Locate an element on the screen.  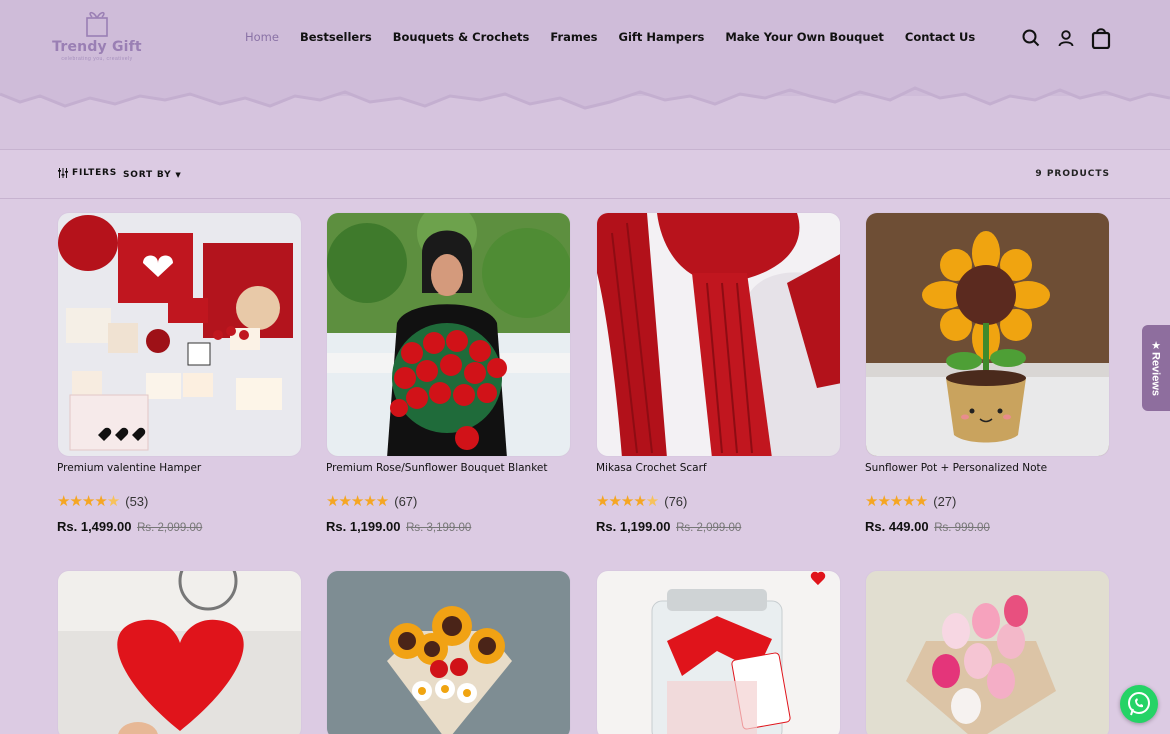
gift-box-icon is located at coordinates (97, 24).